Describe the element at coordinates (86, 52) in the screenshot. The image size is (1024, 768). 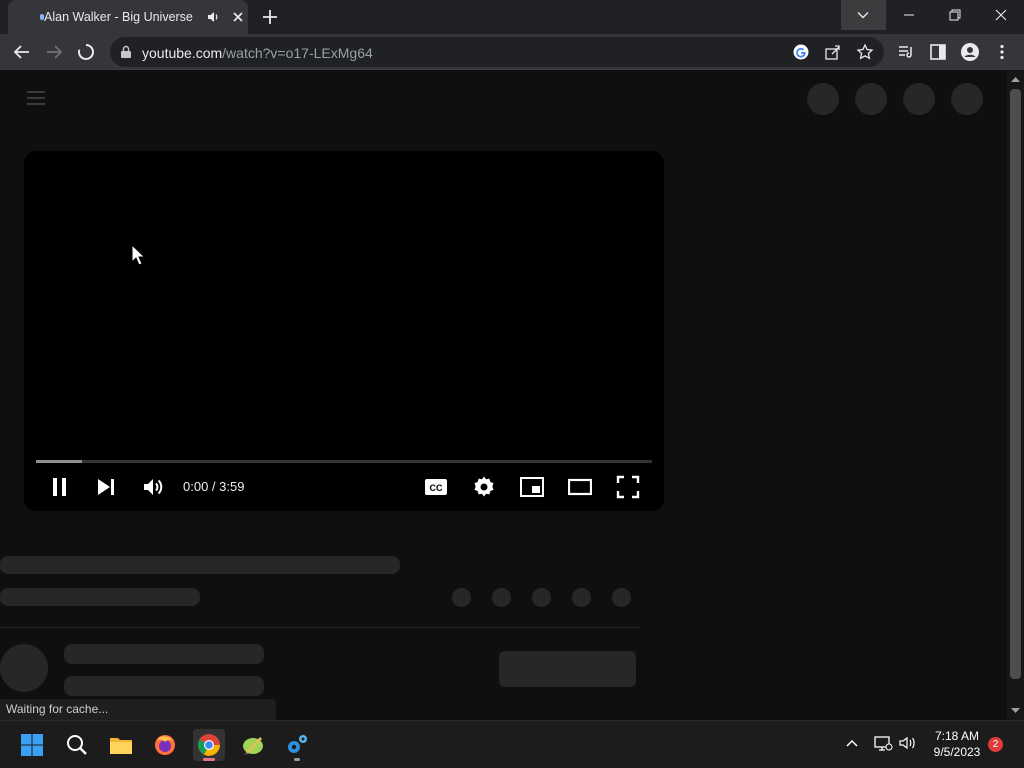
I see `loading-spinner-icon` at that location.